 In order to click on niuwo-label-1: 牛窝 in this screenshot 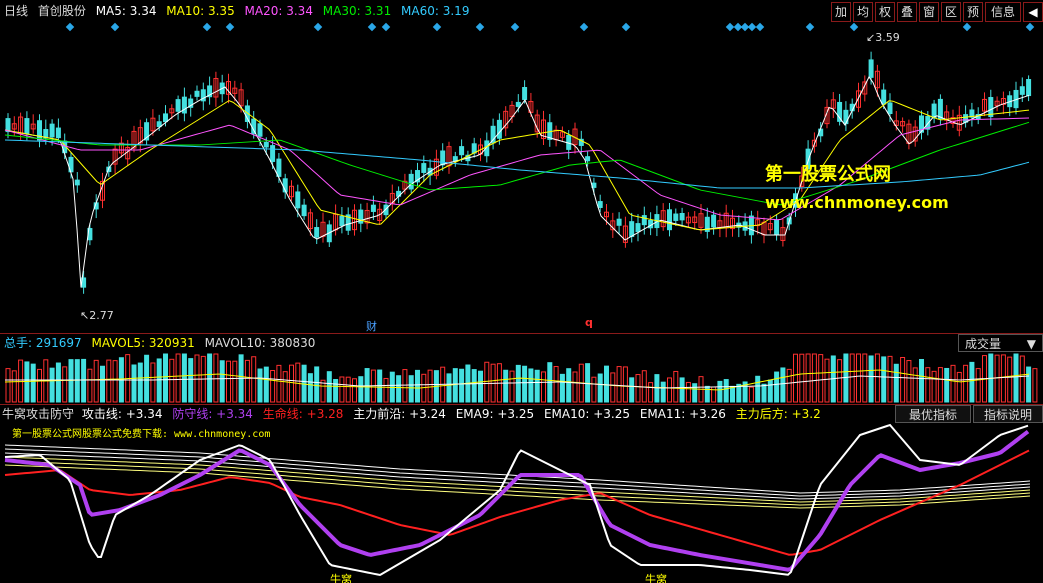, I will do `click(341, 578)`.